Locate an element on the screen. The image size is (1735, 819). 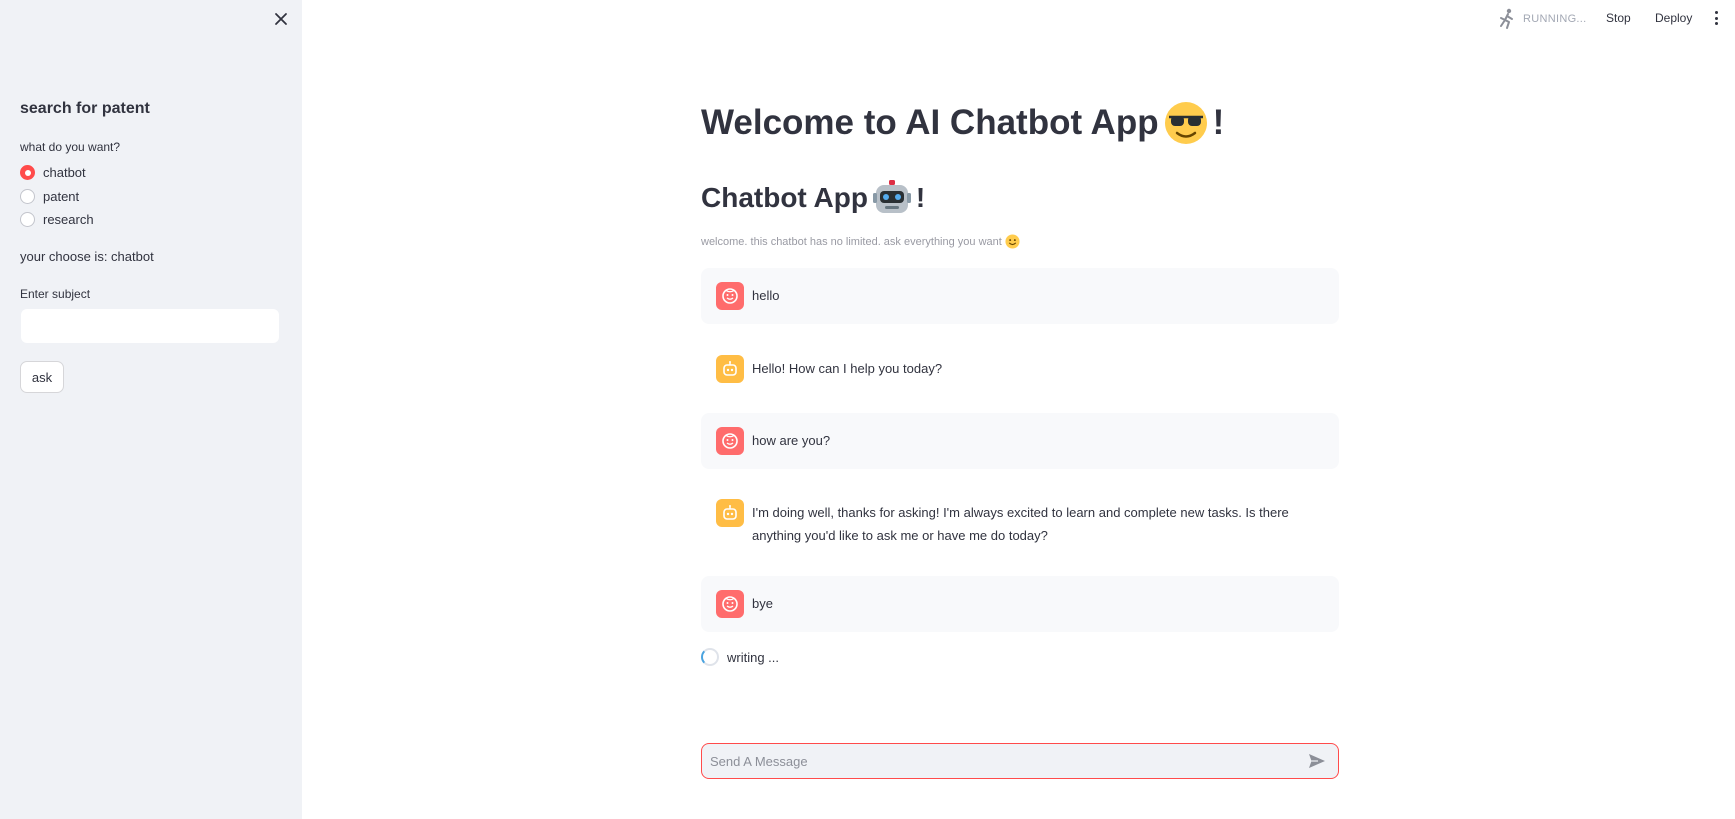
spinner-icon is located at coordinates (710, 657).